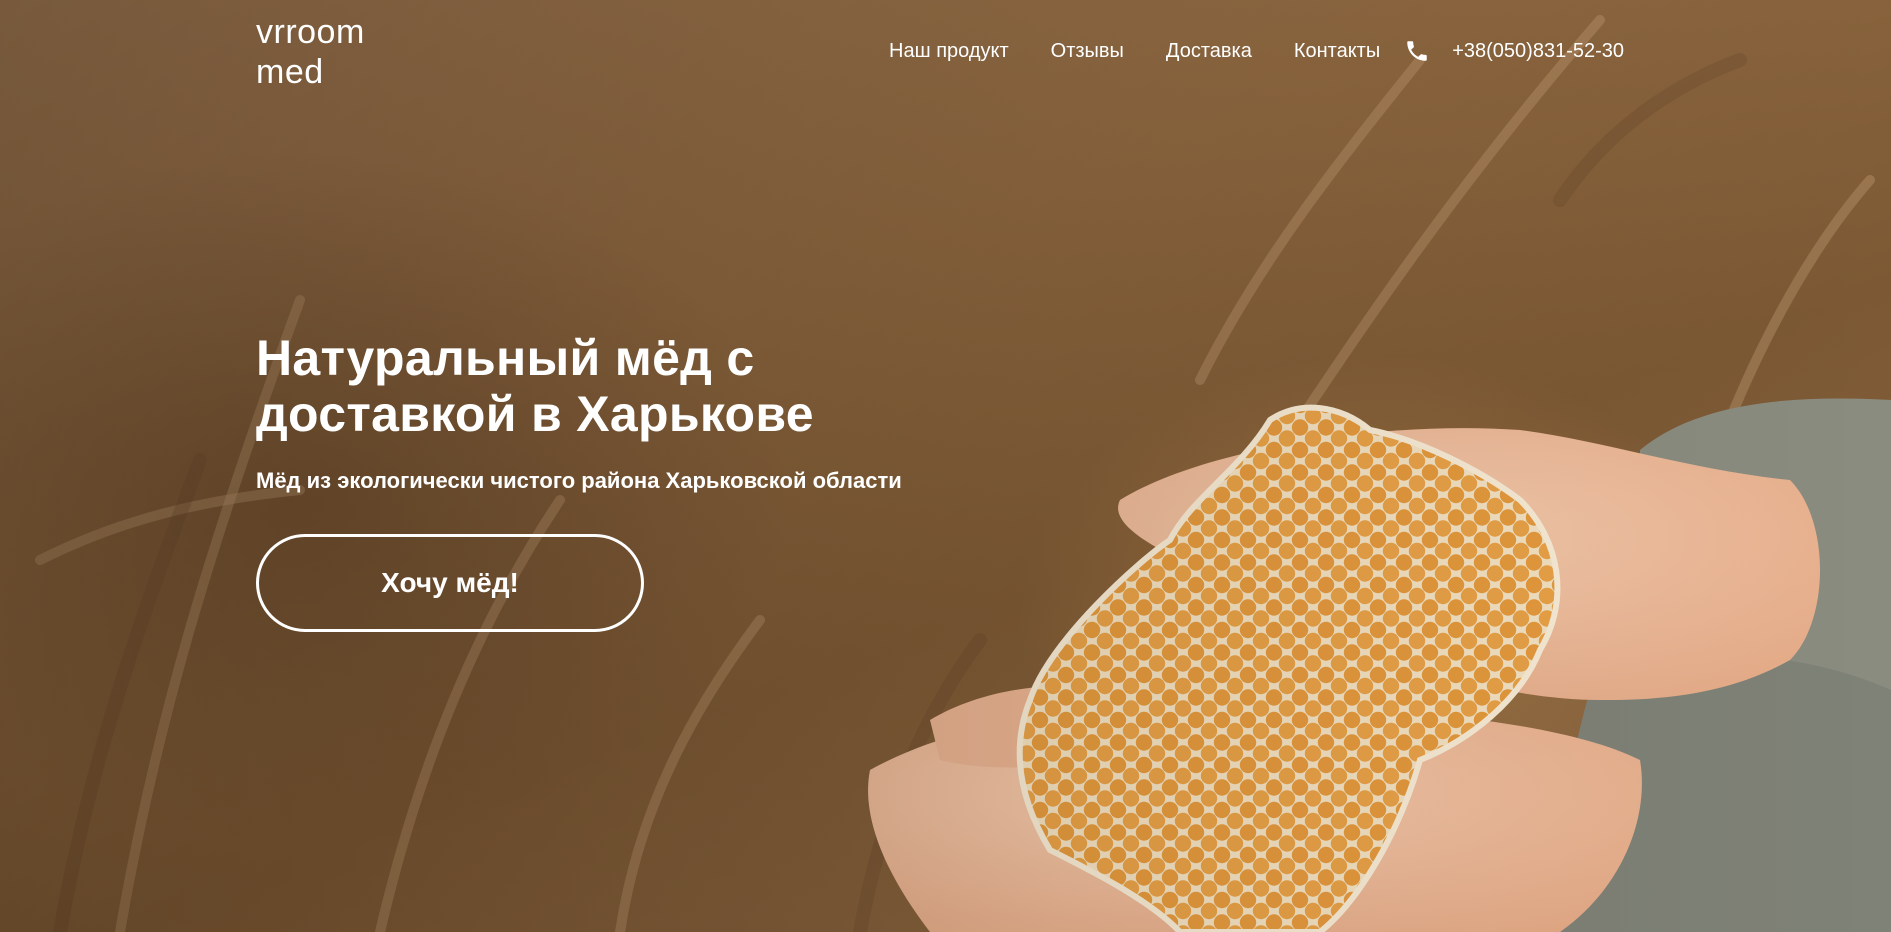  I want to click on order-honey-button: Хочу мёд!, so click(450, 583).